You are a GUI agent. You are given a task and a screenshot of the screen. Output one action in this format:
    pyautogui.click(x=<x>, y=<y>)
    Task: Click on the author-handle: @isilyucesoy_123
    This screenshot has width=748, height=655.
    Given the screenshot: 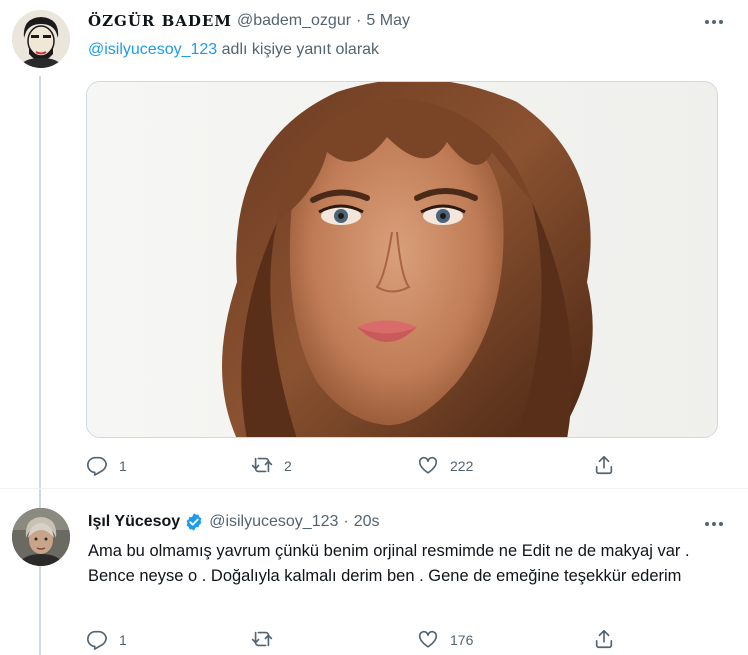 What is the action you would take?
    pyautogui.click(x=273, y=522)
    